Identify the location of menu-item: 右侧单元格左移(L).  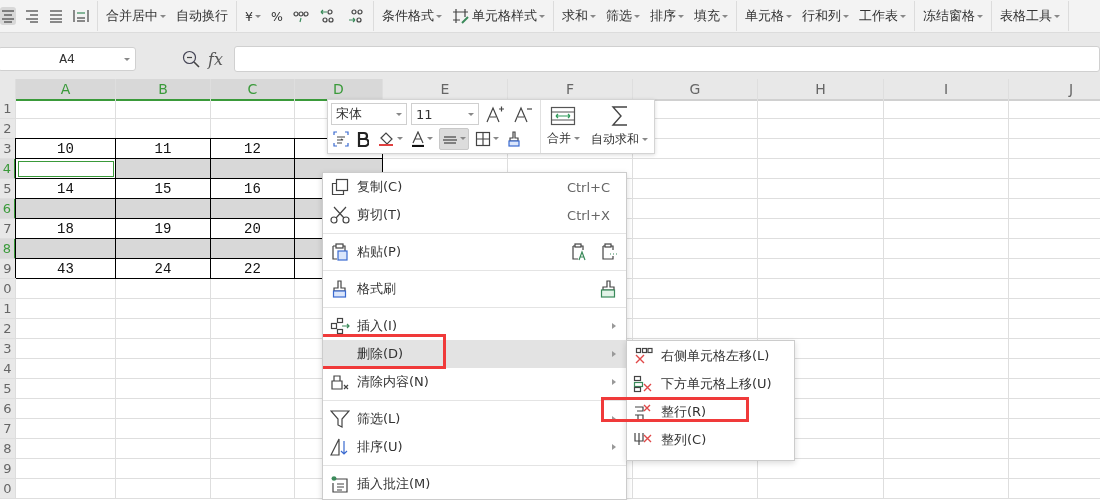
(710, 356).